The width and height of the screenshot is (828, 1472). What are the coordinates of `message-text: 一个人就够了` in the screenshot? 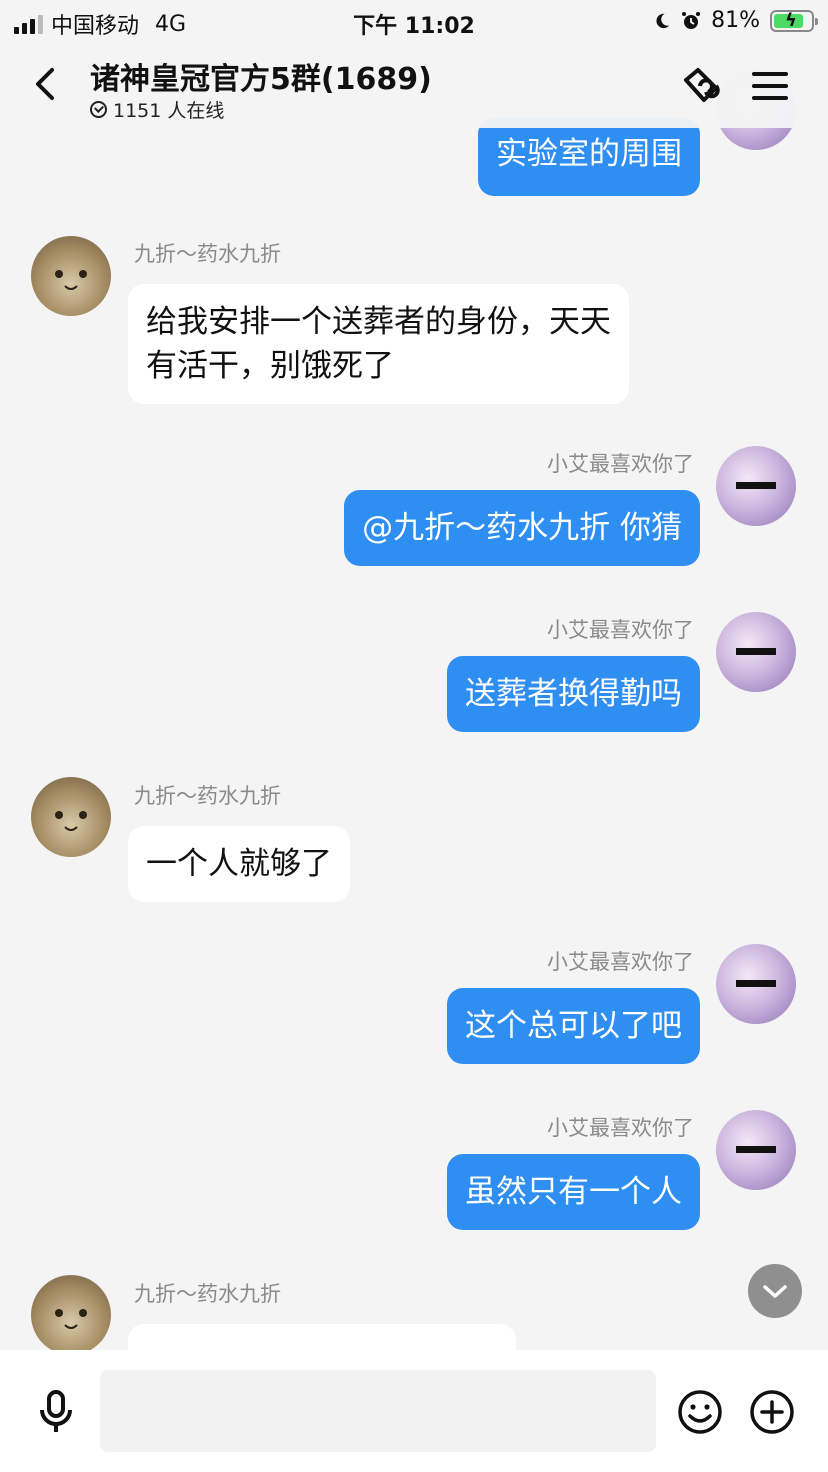 It's located at (239, 864).